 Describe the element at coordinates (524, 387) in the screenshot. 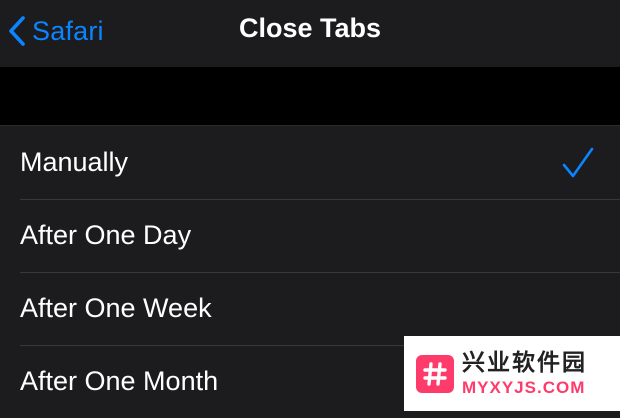

I see `watermark-url: MYXYJS.COM` at that location.